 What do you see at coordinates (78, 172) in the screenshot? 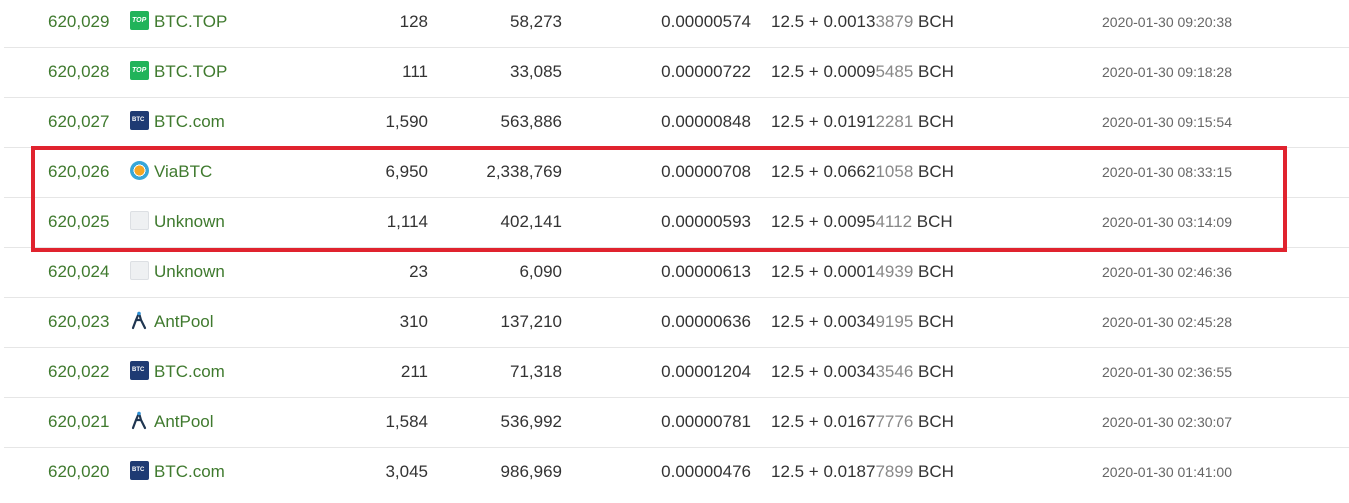
I see `block-height-link: 620,026` at bounding box center [78, 172].